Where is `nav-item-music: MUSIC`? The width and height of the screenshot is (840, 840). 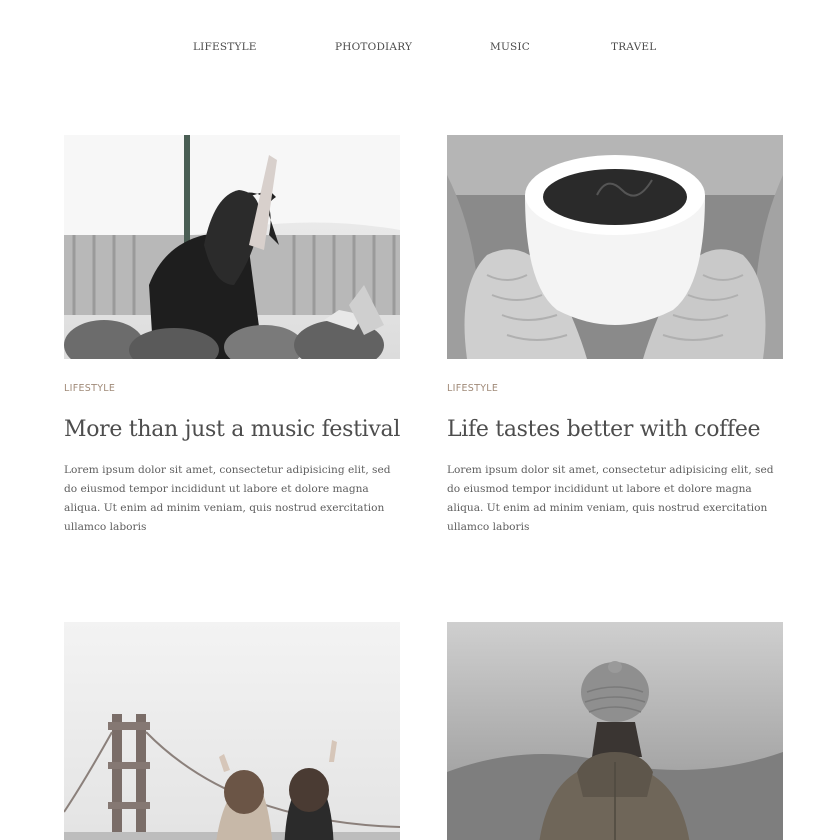 nav-item-music: MUSIC is located at coordinates (510, 47).